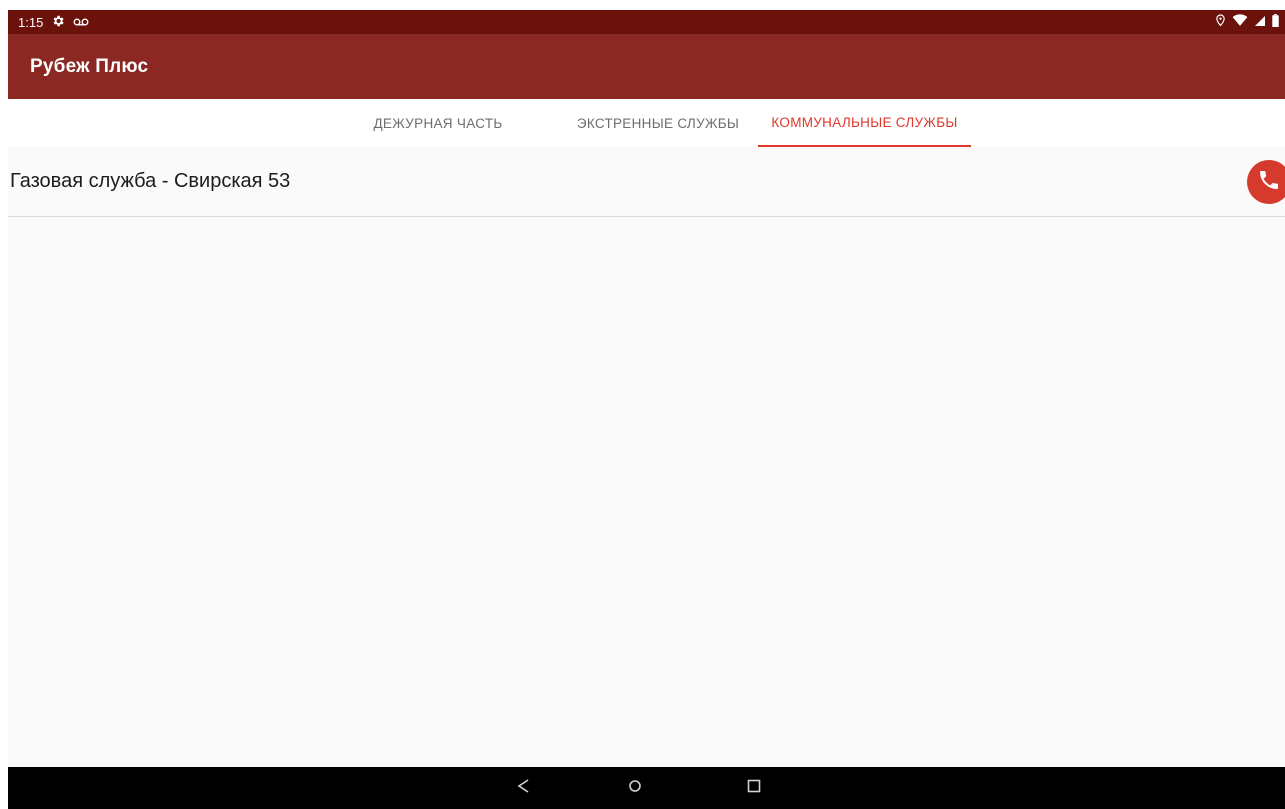 This screenshot has height=809, width=1285. I want to click on wifi-icon, so click(1240, 22).